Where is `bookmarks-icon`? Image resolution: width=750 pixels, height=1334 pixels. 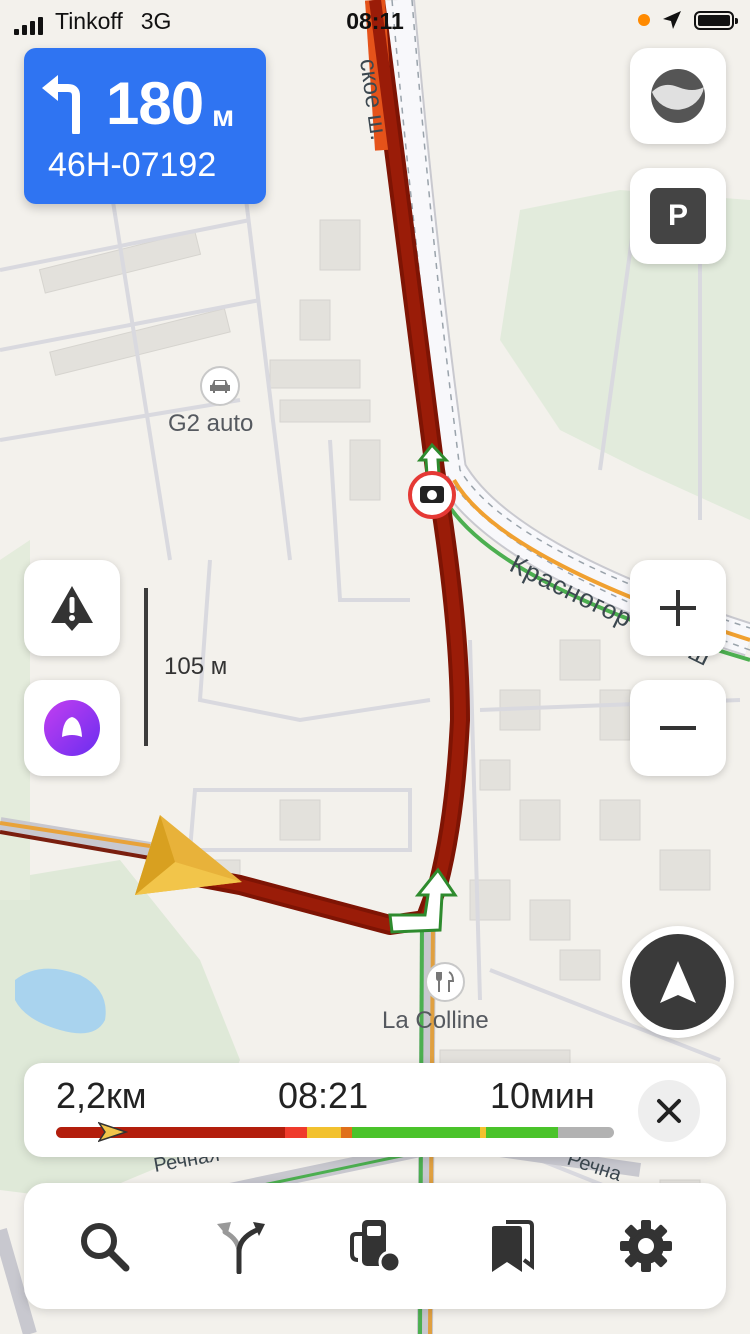
bookmarks-icon is located at coordinates (513, 1246).